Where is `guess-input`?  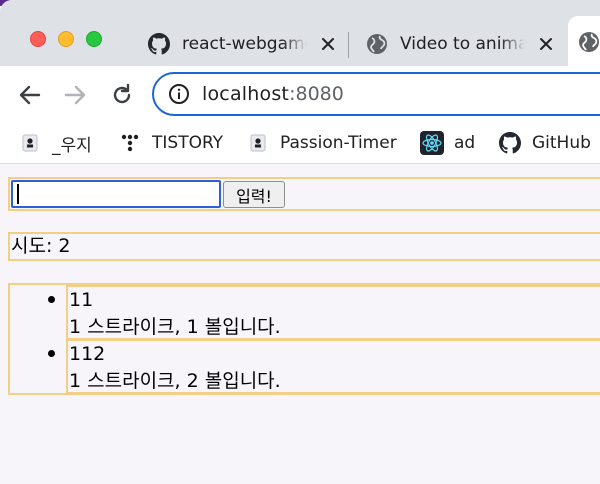
guess-input is located at coordinates (116, 194).